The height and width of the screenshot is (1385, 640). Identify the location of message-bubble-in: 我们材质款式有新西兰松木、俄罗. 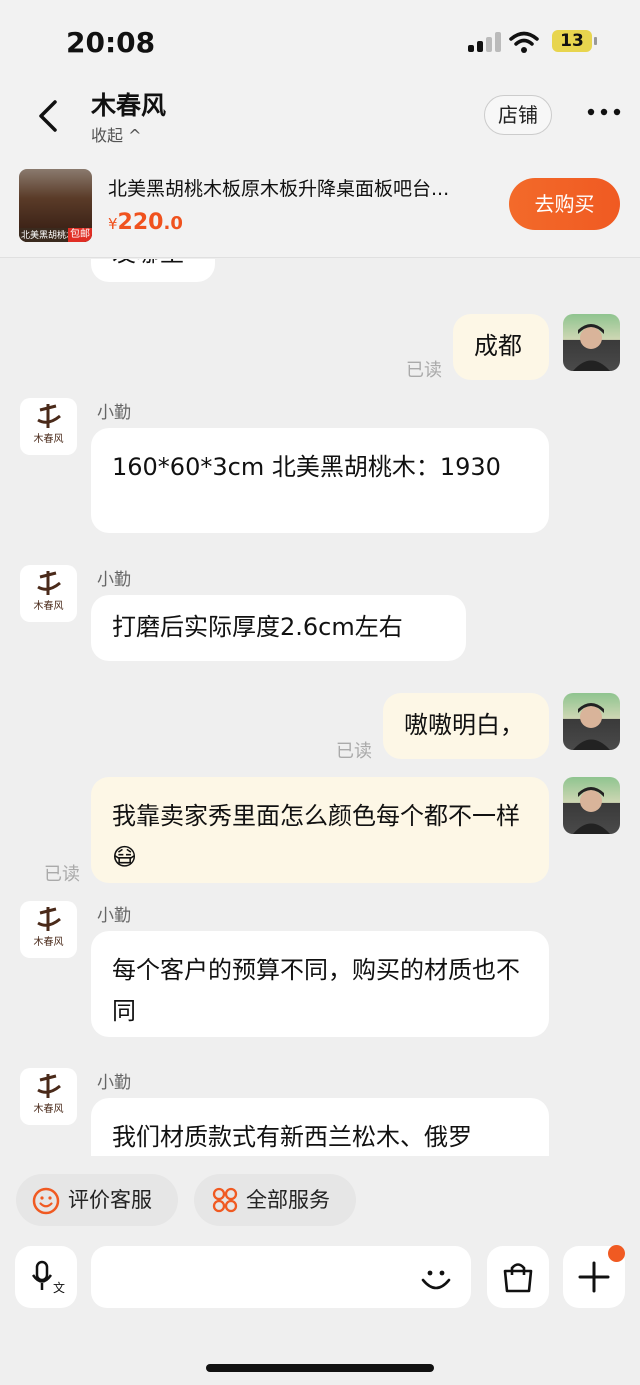
(320, 1127).